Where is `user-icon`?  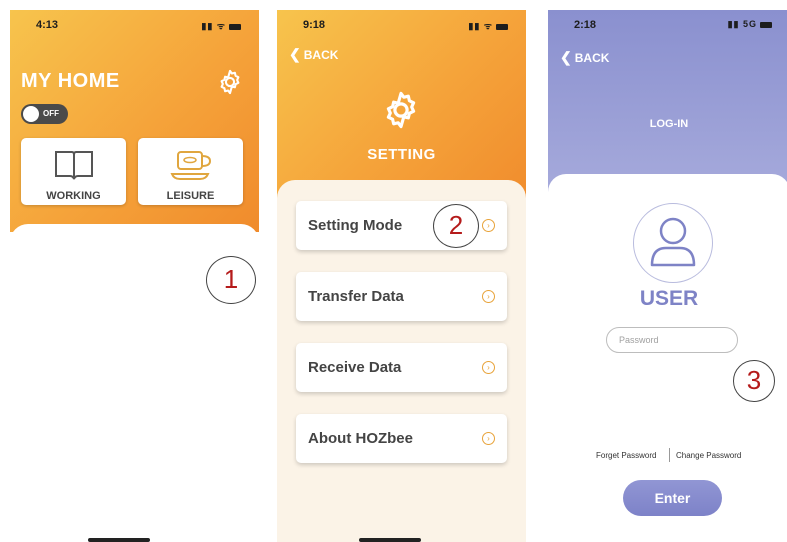 user-icon is located at coordinates (673, 242).